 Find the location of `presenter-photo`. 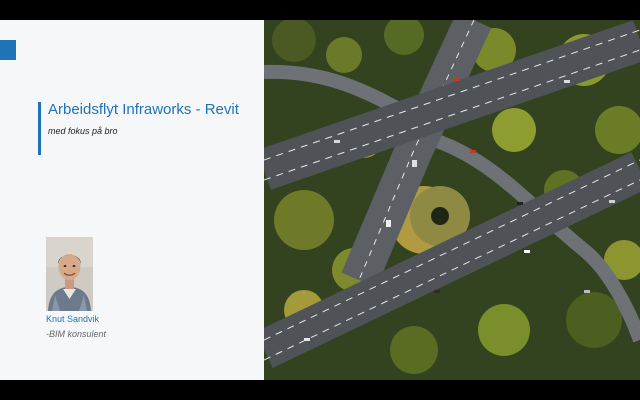

presenter-photo is located at coordinates (69, 274).